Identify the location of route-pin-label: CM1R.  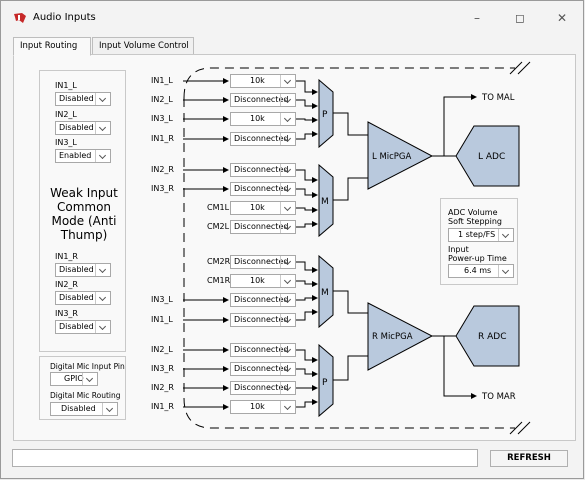
(219, 280).